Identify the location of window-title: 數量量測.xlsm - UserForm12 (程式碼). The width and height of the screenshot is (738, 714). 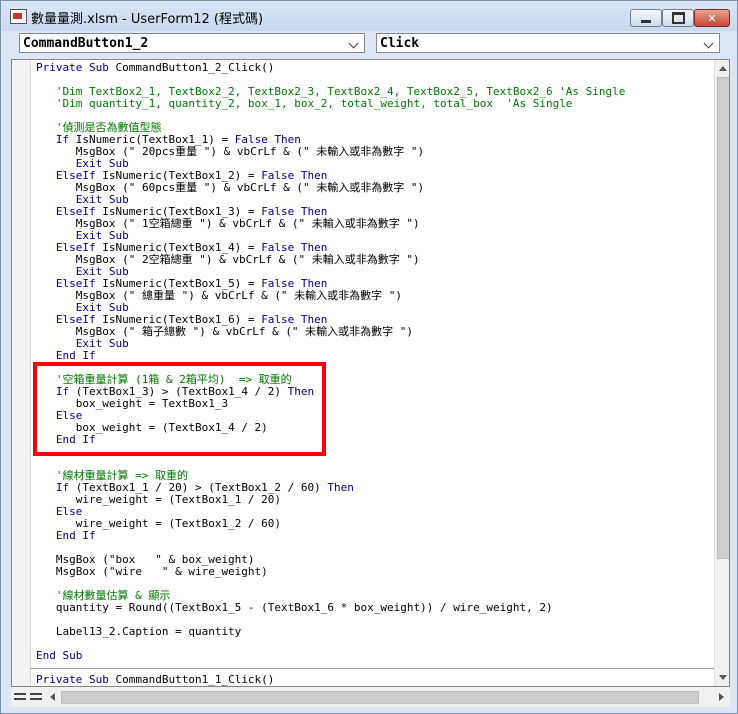
(147, 19).